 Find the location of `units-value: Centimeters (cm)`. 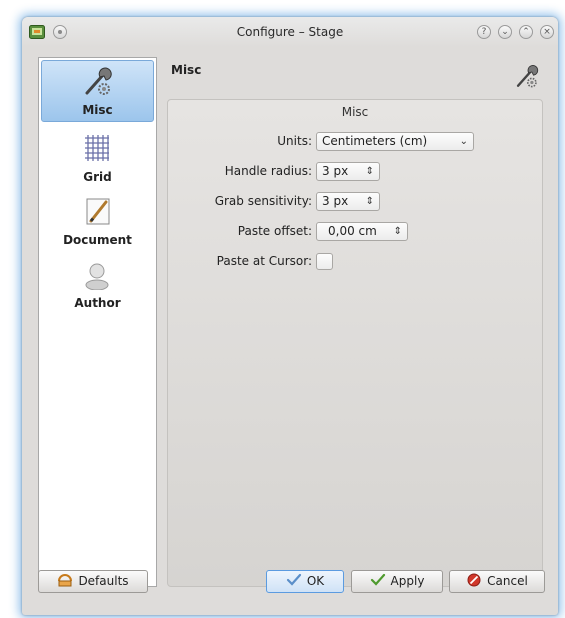

units-value: Centimeters (cm) is located at coordinates (375, 141).